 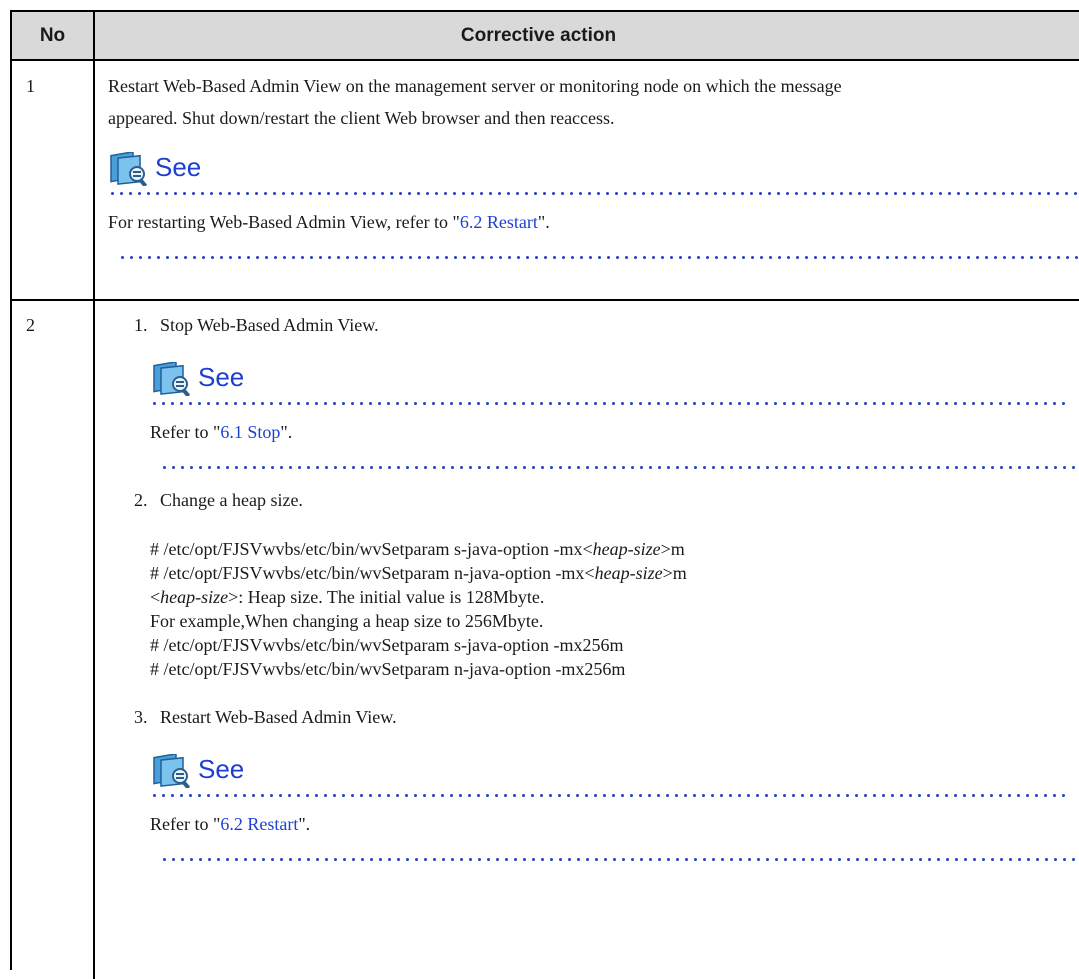 What do you see at coordinates (30, 325) in the screenshot?
I see `row-2-no: 2` at bounding box center [30, 325].